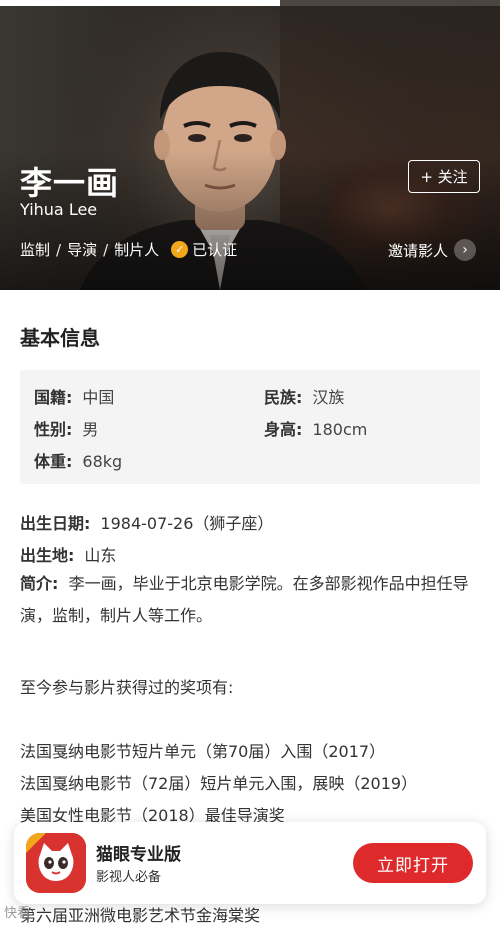 This screenshot has width=500, height=934. Describe the element at coordinates (129, 877) in the screenshot. I see `app-subtitle: 影视人必备` at that location.